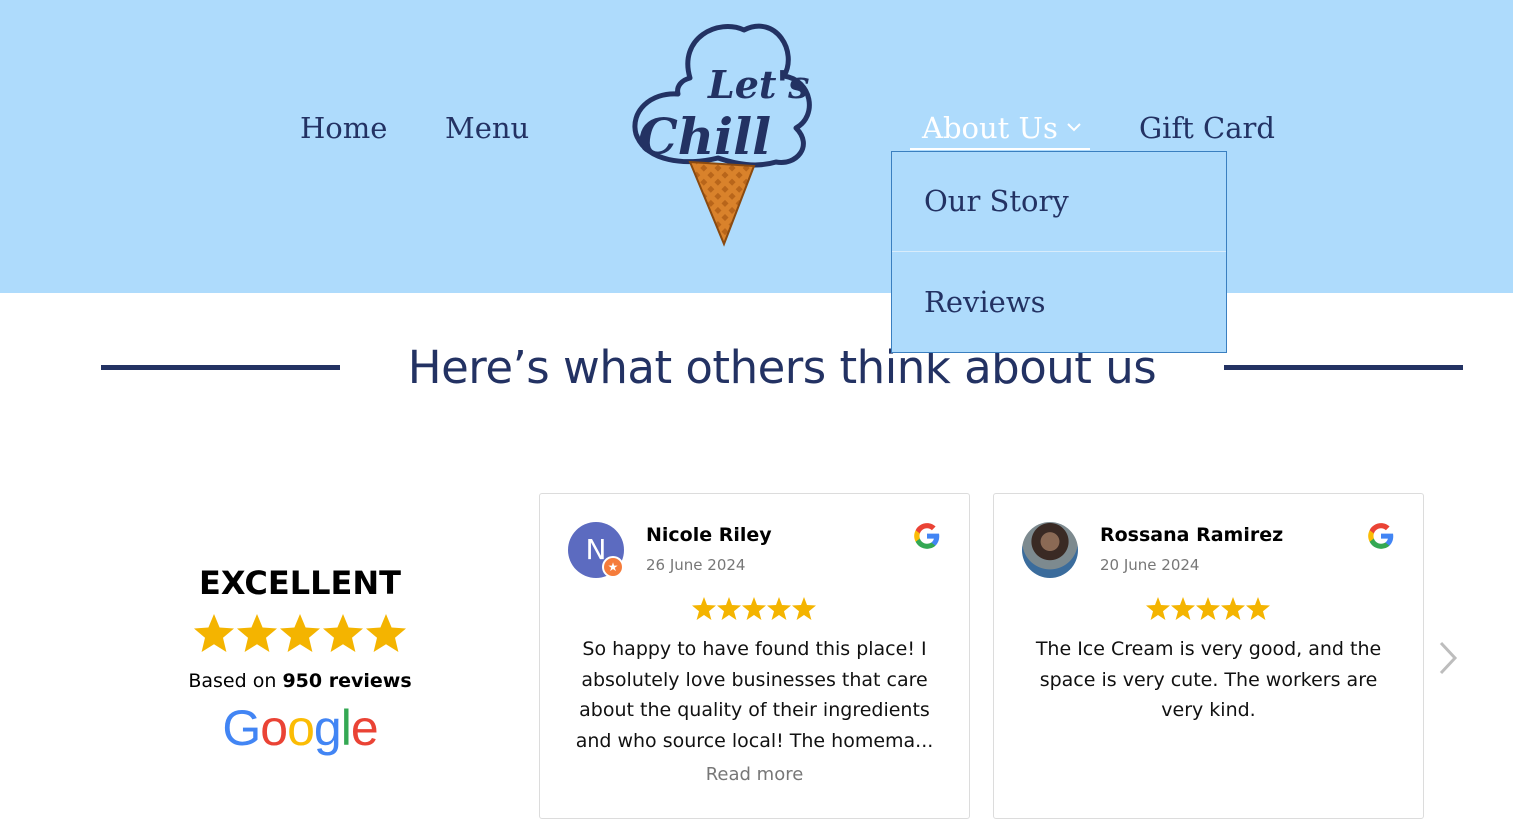  What do you see at coordinates (1050, 550) in the screenshot?
I see `avatar` at bounding box center [1050, 550].